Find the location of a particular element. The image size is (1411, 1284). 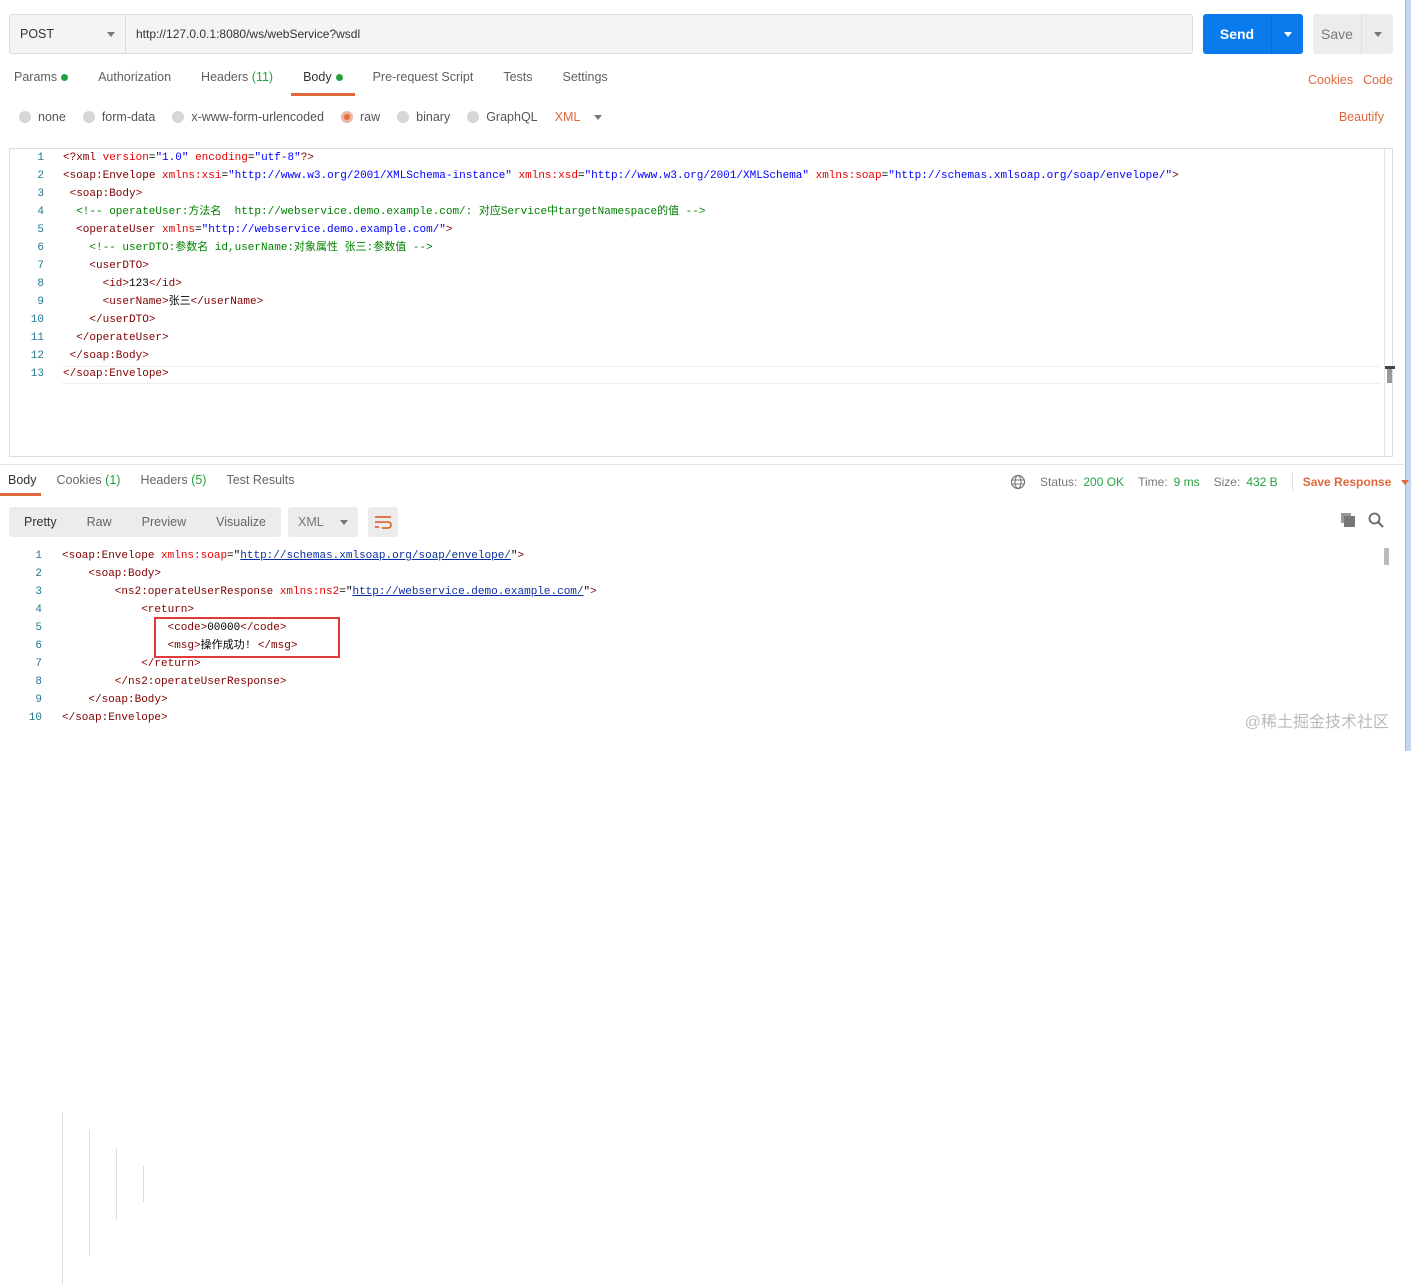

radio-label: form-data is located at coordinates (128, 117).